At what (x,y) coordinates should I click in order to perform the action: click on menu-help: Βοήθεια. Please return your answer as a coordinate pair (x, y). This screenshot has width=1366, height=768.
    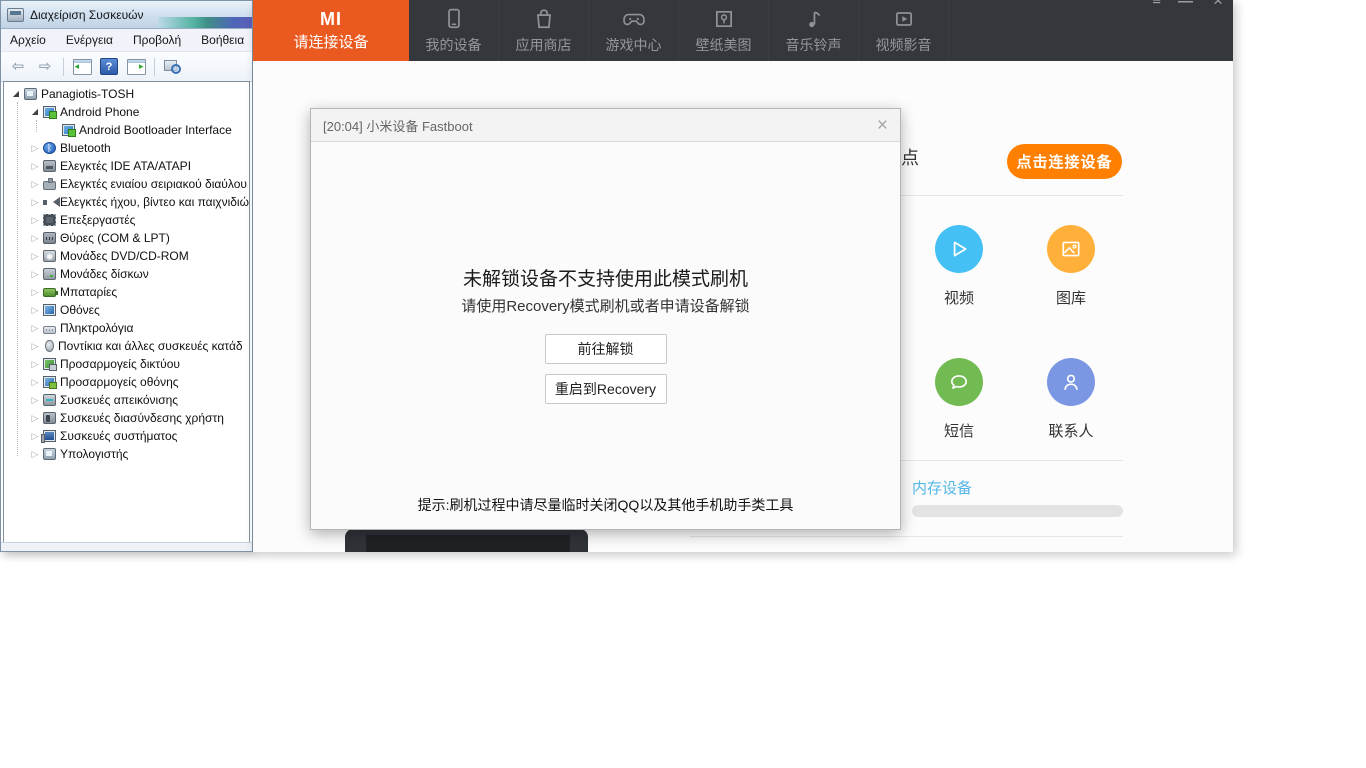
    Looking at the image, I should click on (222, 40).